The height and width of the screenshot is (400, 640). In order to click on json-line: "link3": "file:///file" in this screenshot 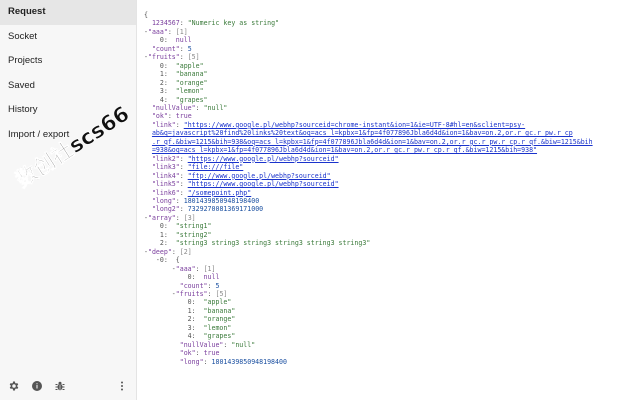, I will do `click(392, 167)`.